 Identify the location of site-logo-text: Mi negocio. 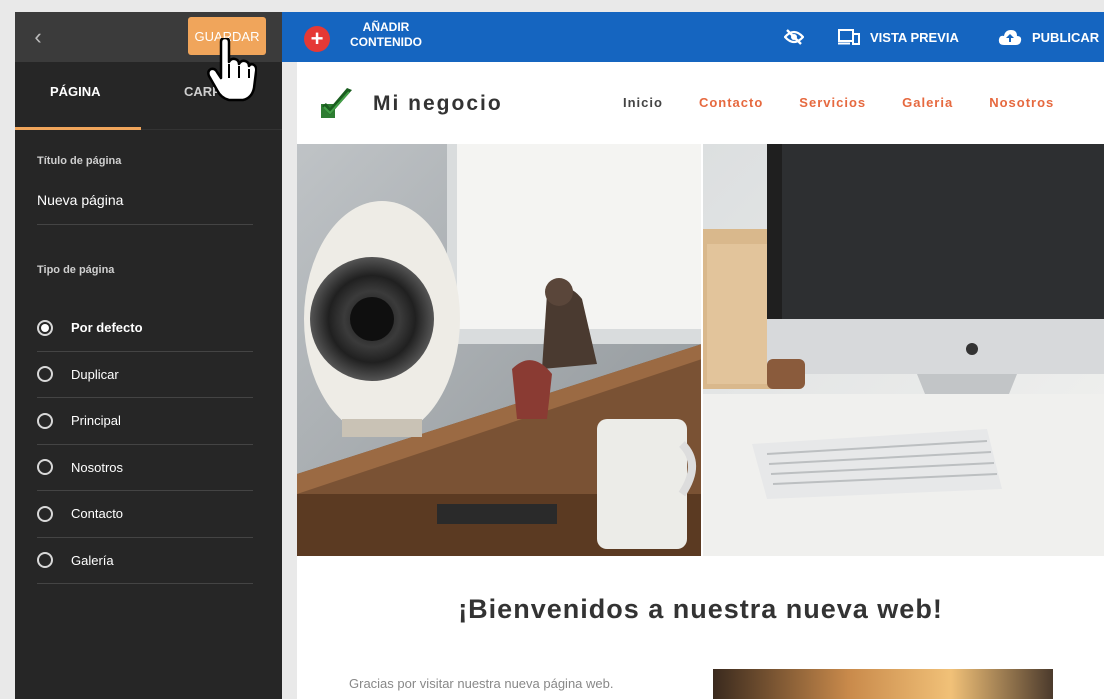
(438, 104).